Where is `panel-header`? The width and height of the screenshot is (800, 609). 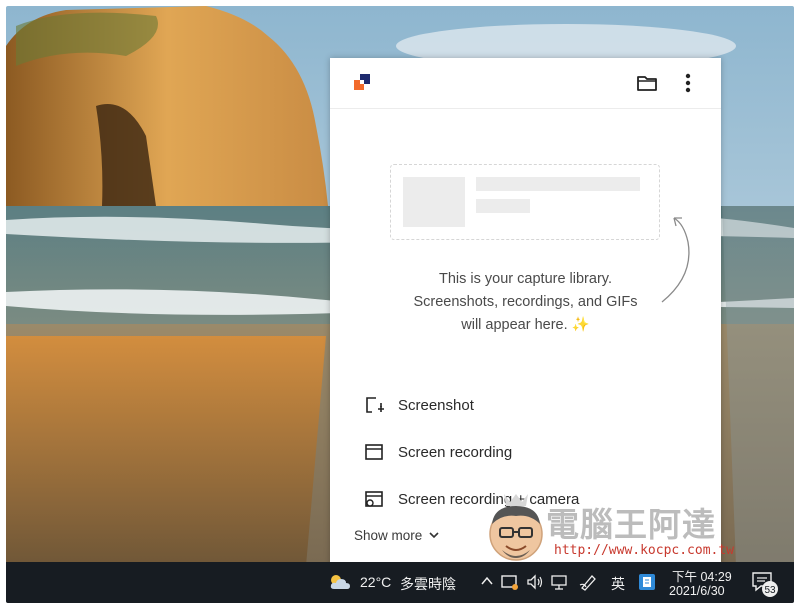
panel-header is located at coordinates (525, 83).